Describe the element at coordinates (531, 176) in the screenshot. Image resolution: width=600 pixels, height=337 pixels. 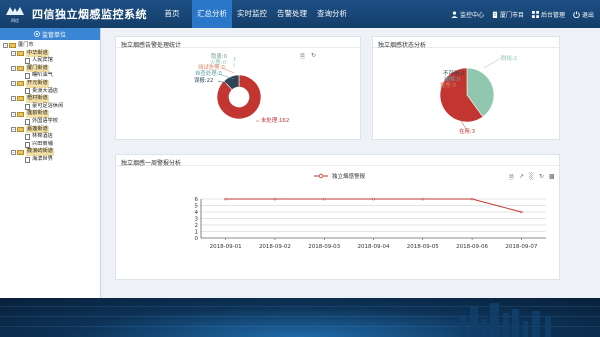
I see `bar-chart-icon: ░` at that location.